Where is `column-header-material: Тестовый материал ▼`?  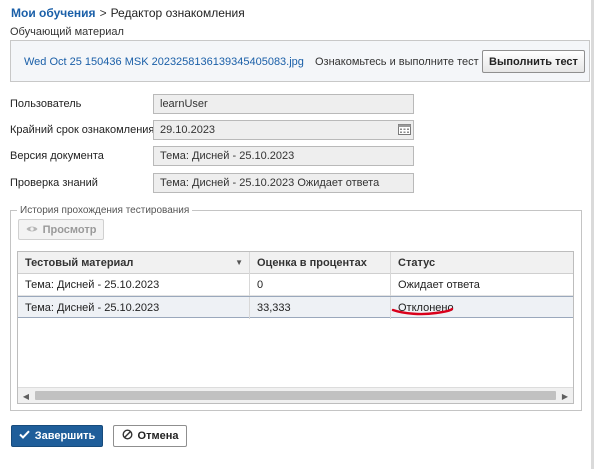
column-header-material: Тестовый материал ▼ is located at coordinates (134, 263).